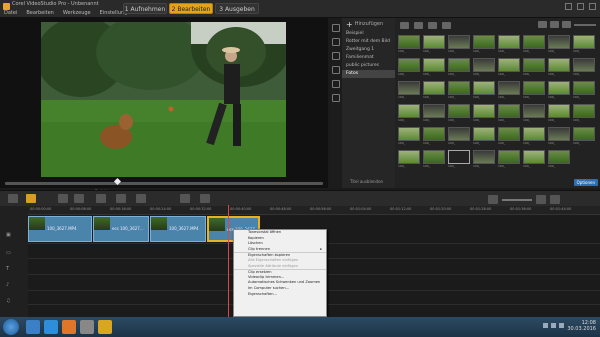 The width and height of the screenshot is (600, 337). I want to click on fit-project-icon, so click(555, 199).